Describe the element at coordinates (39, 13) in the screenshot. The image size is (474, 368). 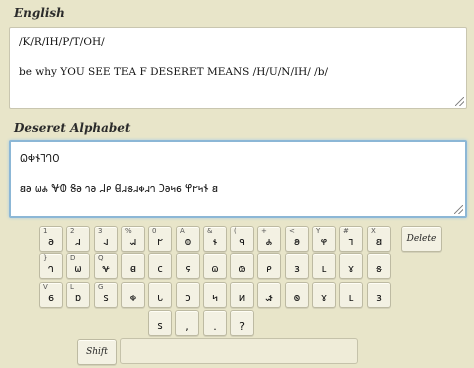
I see `english-label: English` at that location.